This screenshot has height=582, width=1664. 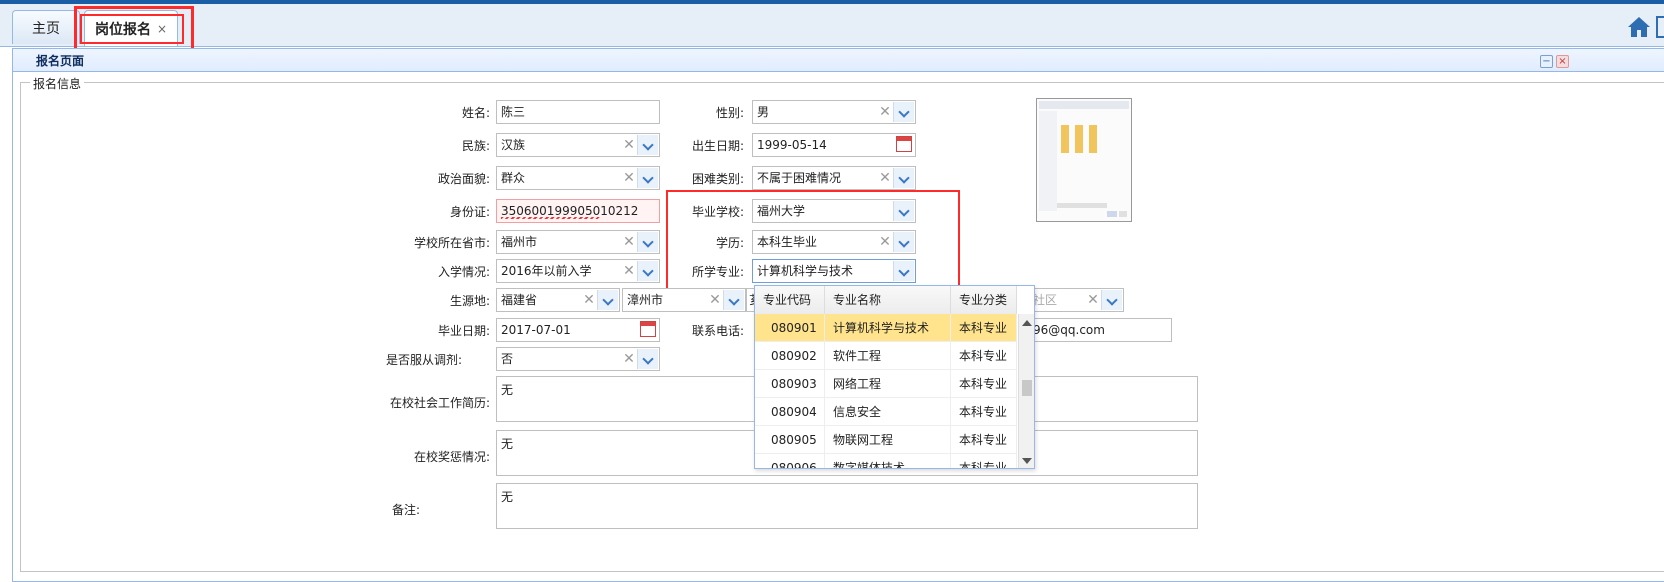 What do you see at coordinates (578, 359) in the screenshot?
I see `obey-adjust-select: 否 ✕` at bounding box center [578, 359].